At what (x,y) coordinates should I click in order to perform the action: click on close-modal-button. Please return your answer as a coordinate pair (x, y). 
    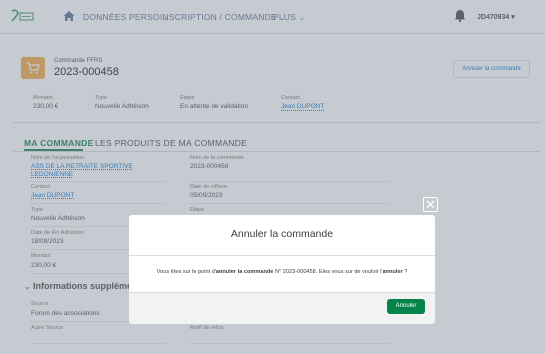
    Looking at the image, I should click on (430, 204).